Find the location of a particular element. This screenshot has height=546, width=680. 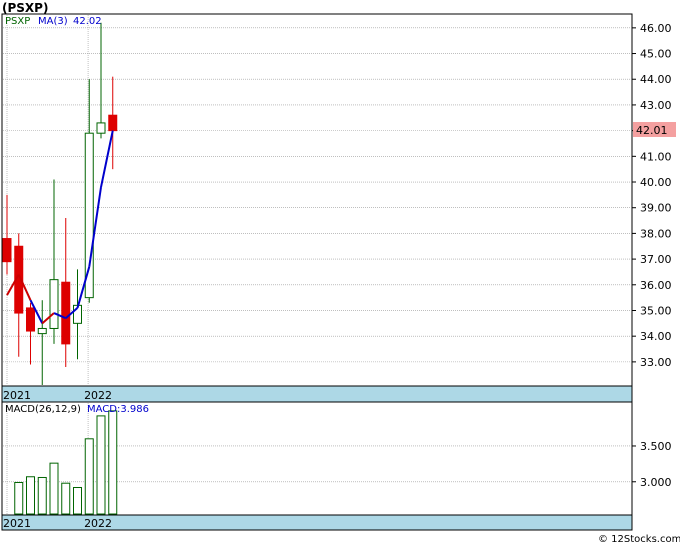

price-tick-label: 35.00 is located at coordinates (656, 310).